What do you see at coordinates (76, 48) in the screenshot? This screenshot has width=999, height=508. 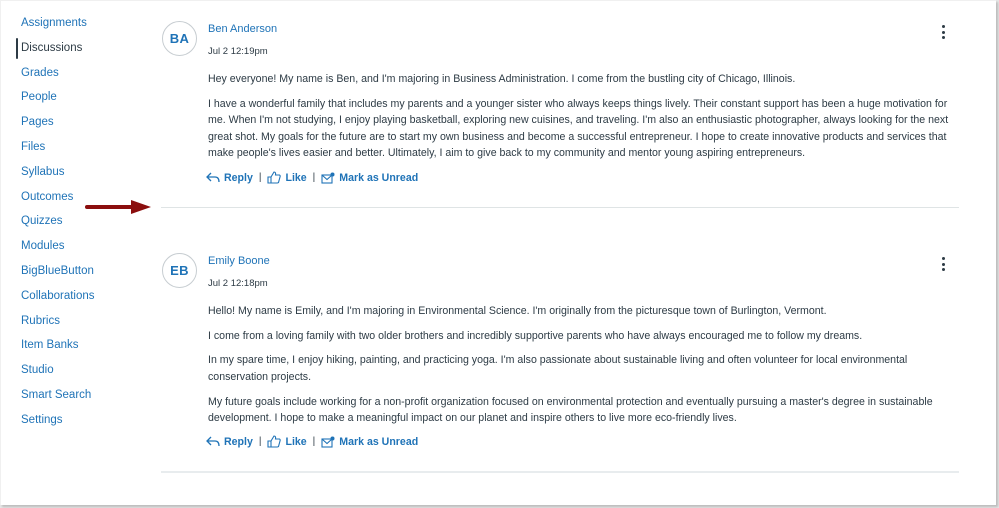 I see `sidebar-item-discussions: Discussions` at bounding box center [76, 48].